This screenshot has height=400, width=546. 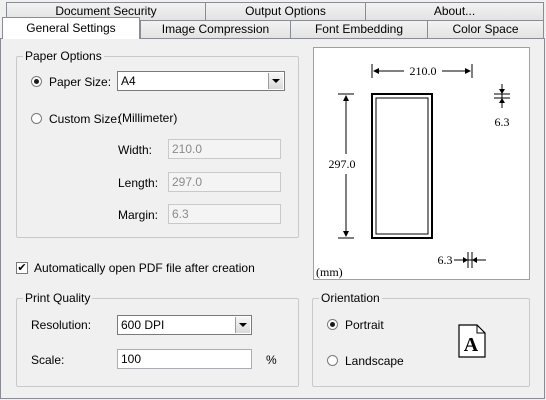 I want to click on print-quality-legend: Print Quality, so click(x=58, y=298).